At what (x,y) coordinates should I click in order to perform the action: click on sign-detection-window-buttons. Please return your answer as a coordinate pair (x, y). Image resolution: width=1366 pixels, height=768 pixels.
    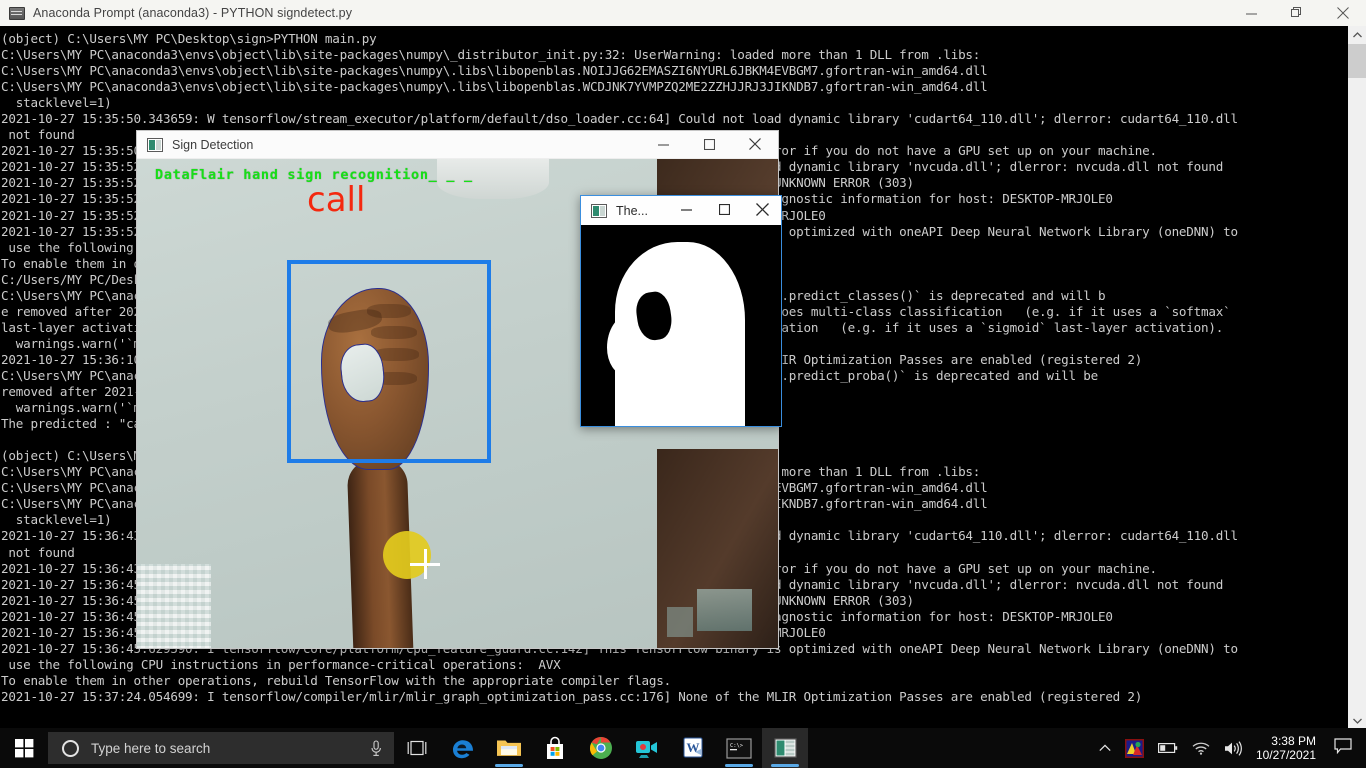
    Looking at the image, I should click on (709, 144).